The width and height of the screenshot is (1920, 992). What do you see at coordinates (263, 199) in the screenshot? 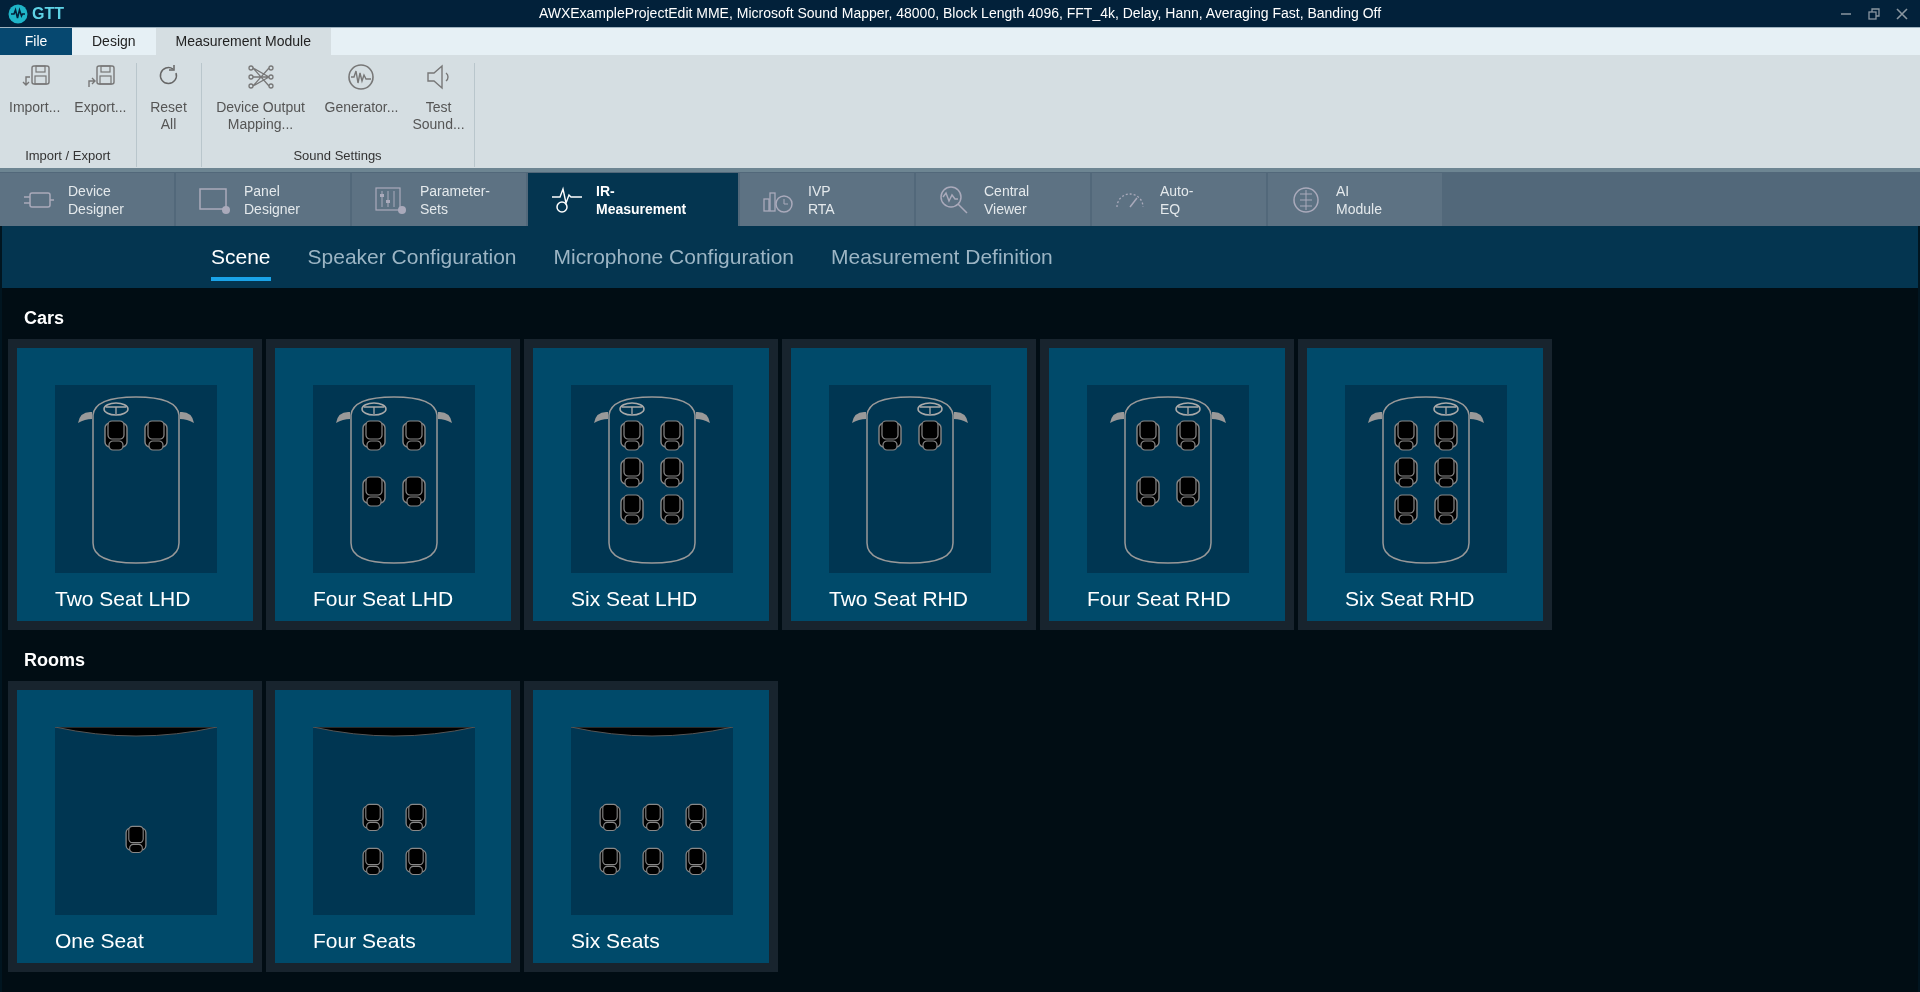
I see `module-tab: Panel Designer` at bounding box center [263, 199].